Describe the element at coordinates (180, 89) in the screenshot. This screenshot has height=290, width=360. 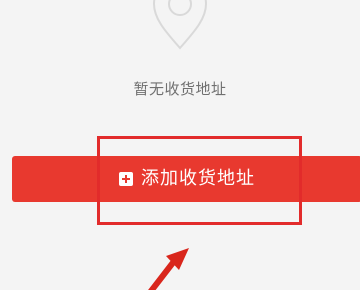
I see `empty-address-text: 暂无收货地址` at that location.